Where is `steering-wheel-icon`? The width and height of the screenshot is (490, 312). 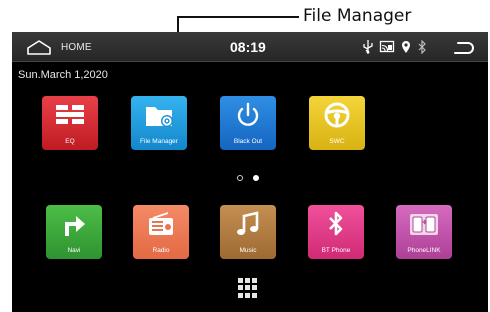
steering-wheel-icon is located at coordinates (337, 115).